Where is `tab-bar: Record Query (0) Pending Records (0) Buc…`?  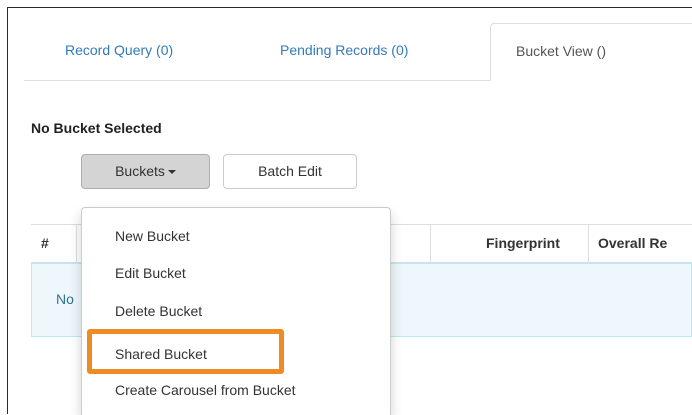 tab-bar: Record Query (0) Pending Records (0) Buc… is located at coordinates (358, 52).